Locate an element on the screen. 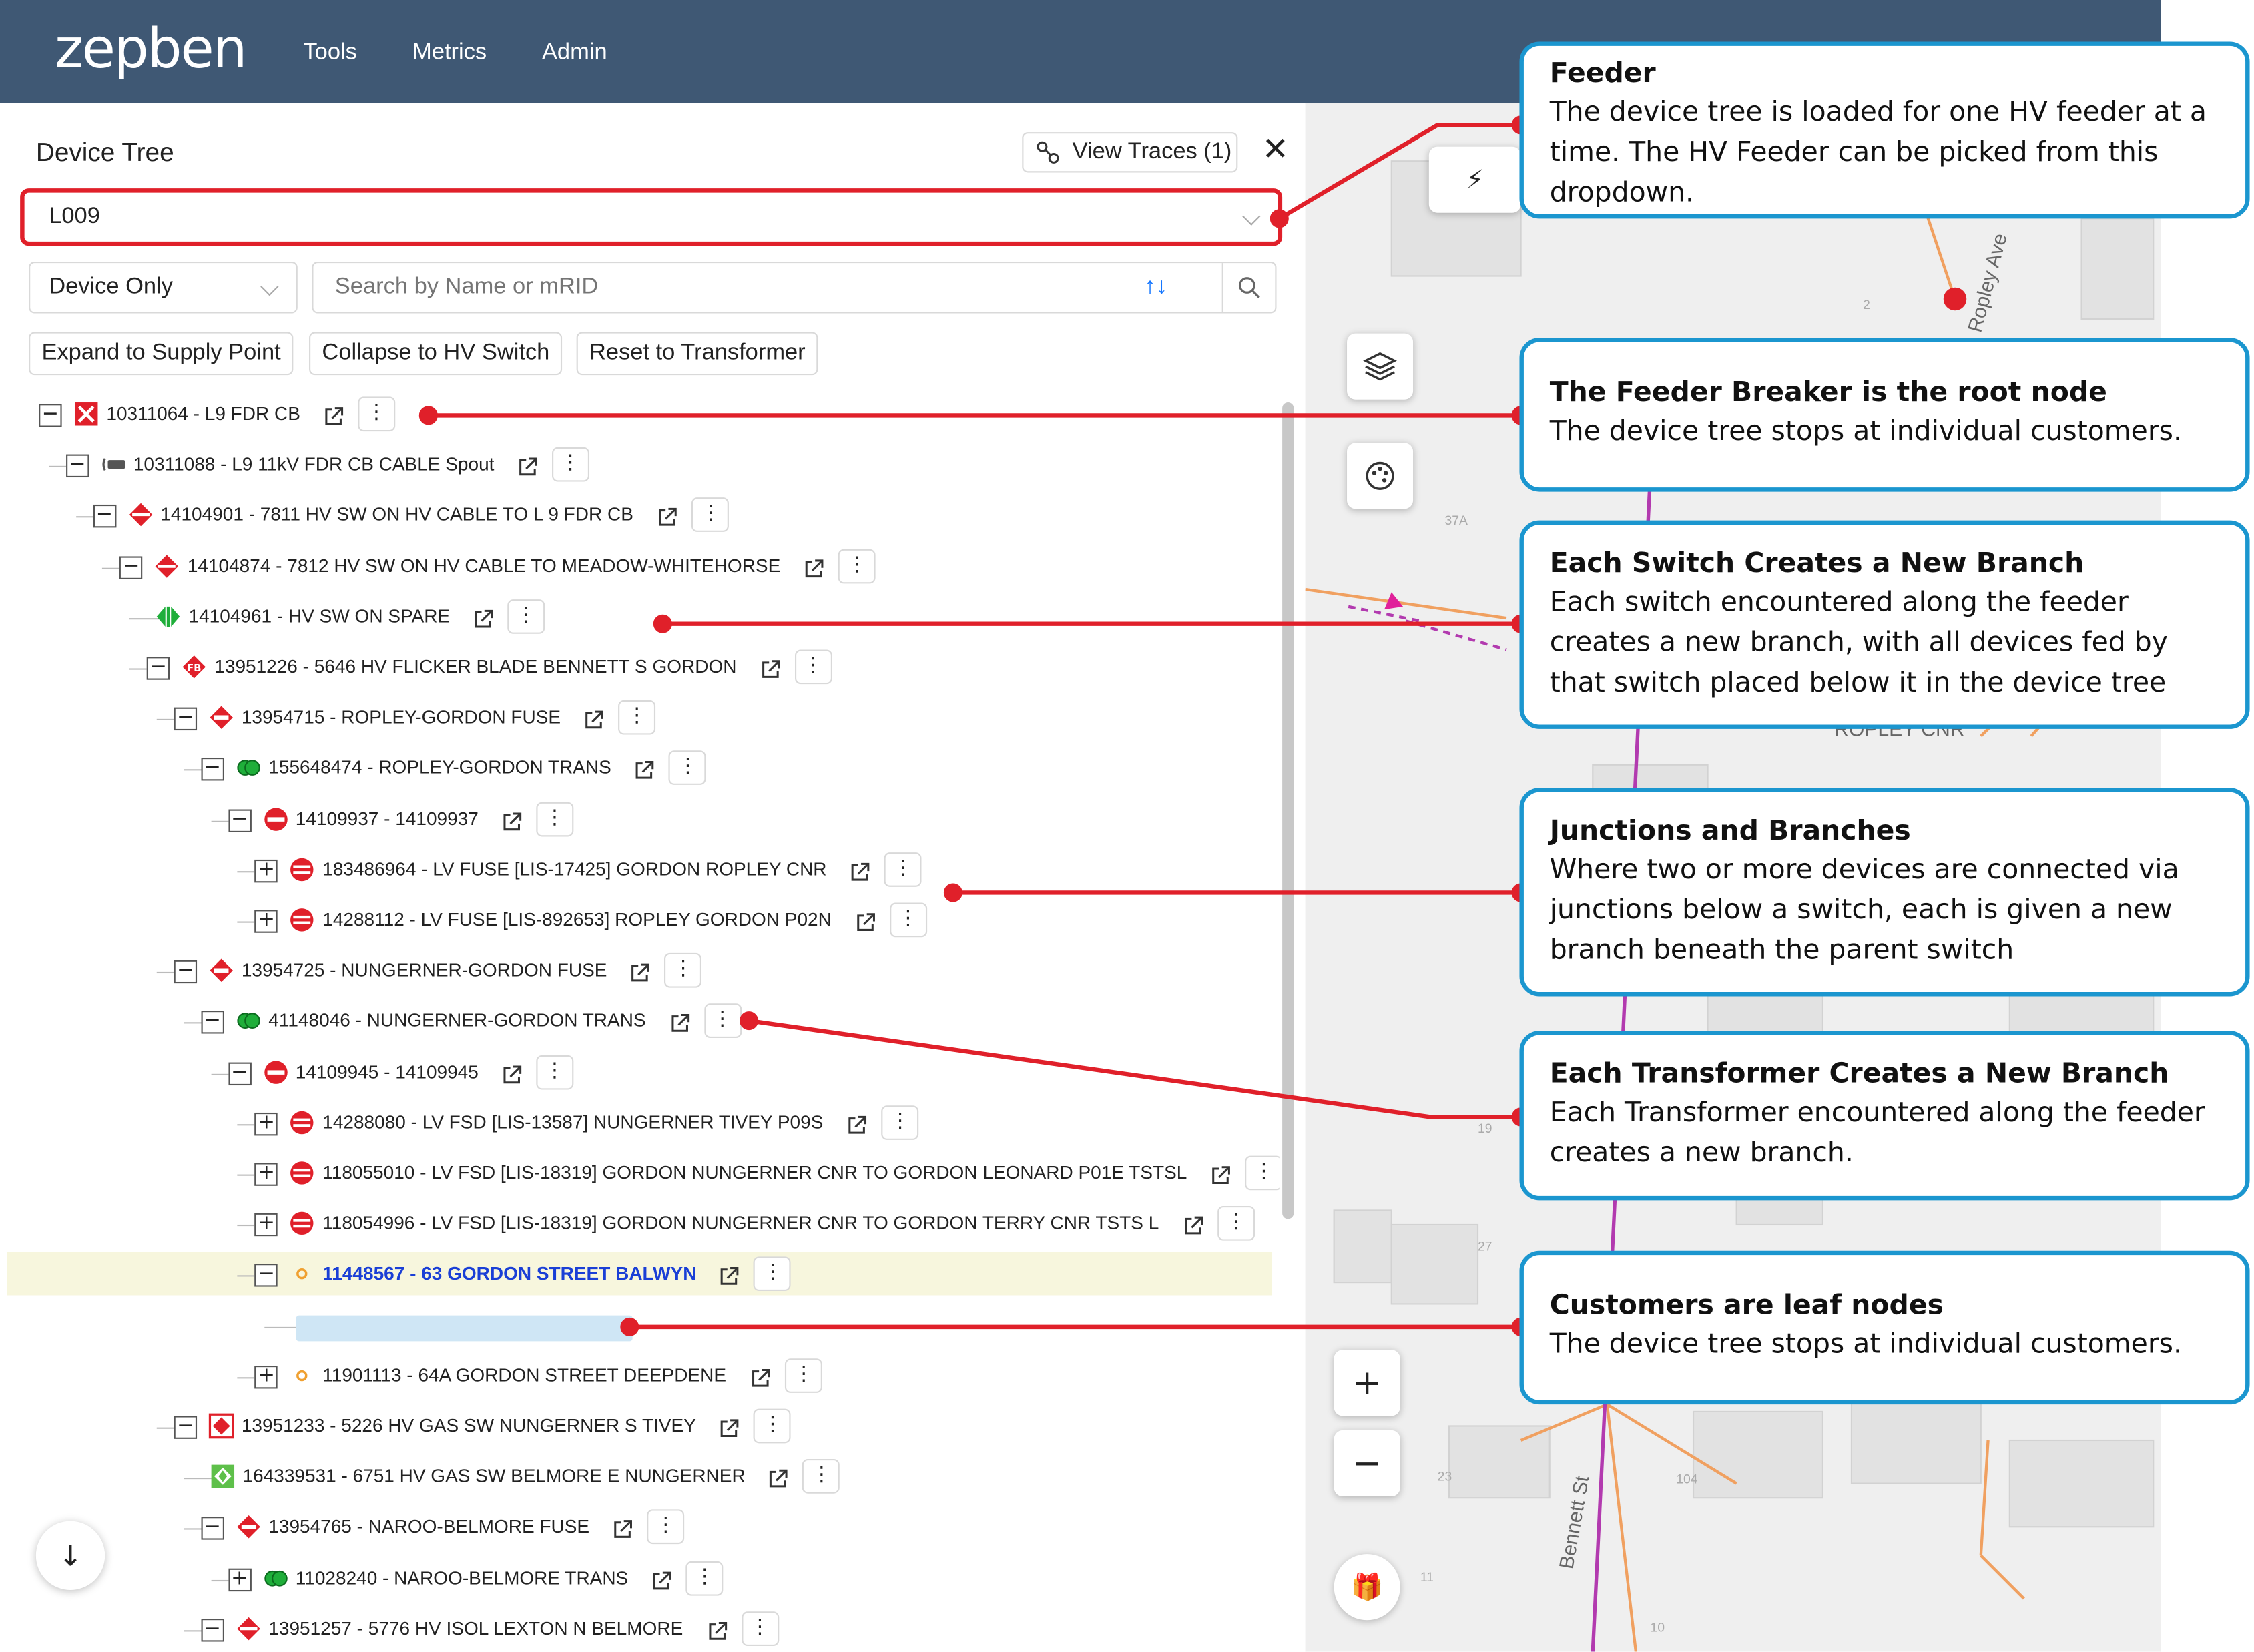  callout-title: Each Transformer Creates a New Branch is located at coordinates (1859, 1074).